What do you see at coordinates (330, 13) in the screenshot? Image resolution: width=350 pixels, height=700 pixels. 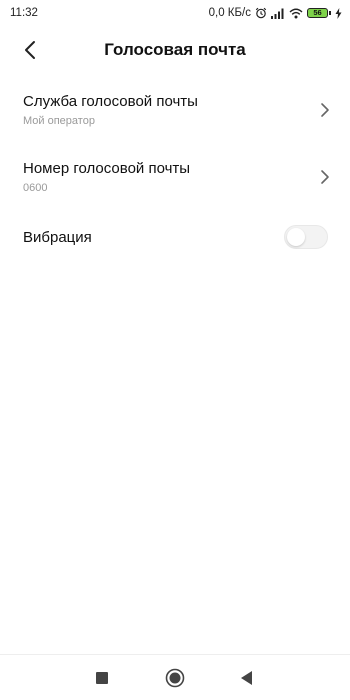 I see `battery-tip` at bounding box center [330, 13].